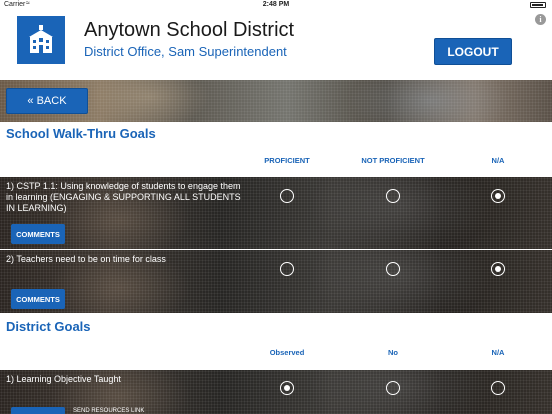  Describe the element at coordinates (276, 341) in the screenshot. I see `district-section-header: District Goals Observed No N/A` at that location.